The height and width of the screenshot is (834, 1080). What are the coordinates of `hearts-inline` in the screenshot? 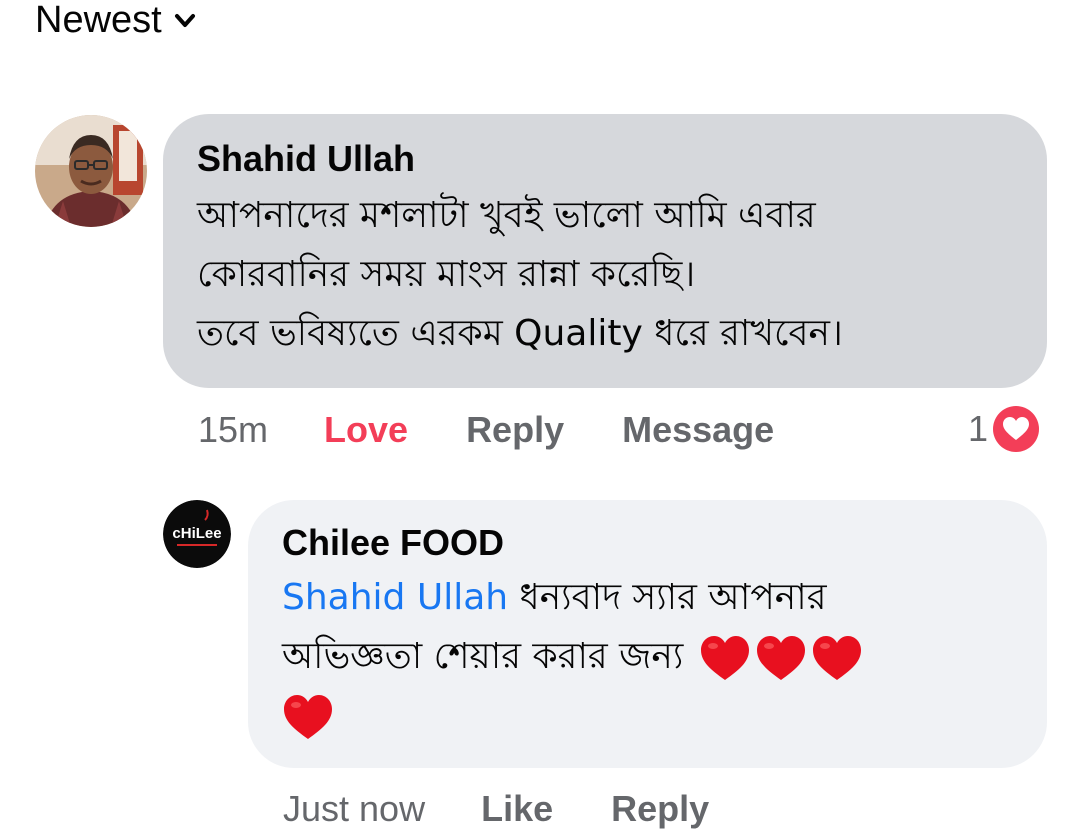 It's located at (781, 658).